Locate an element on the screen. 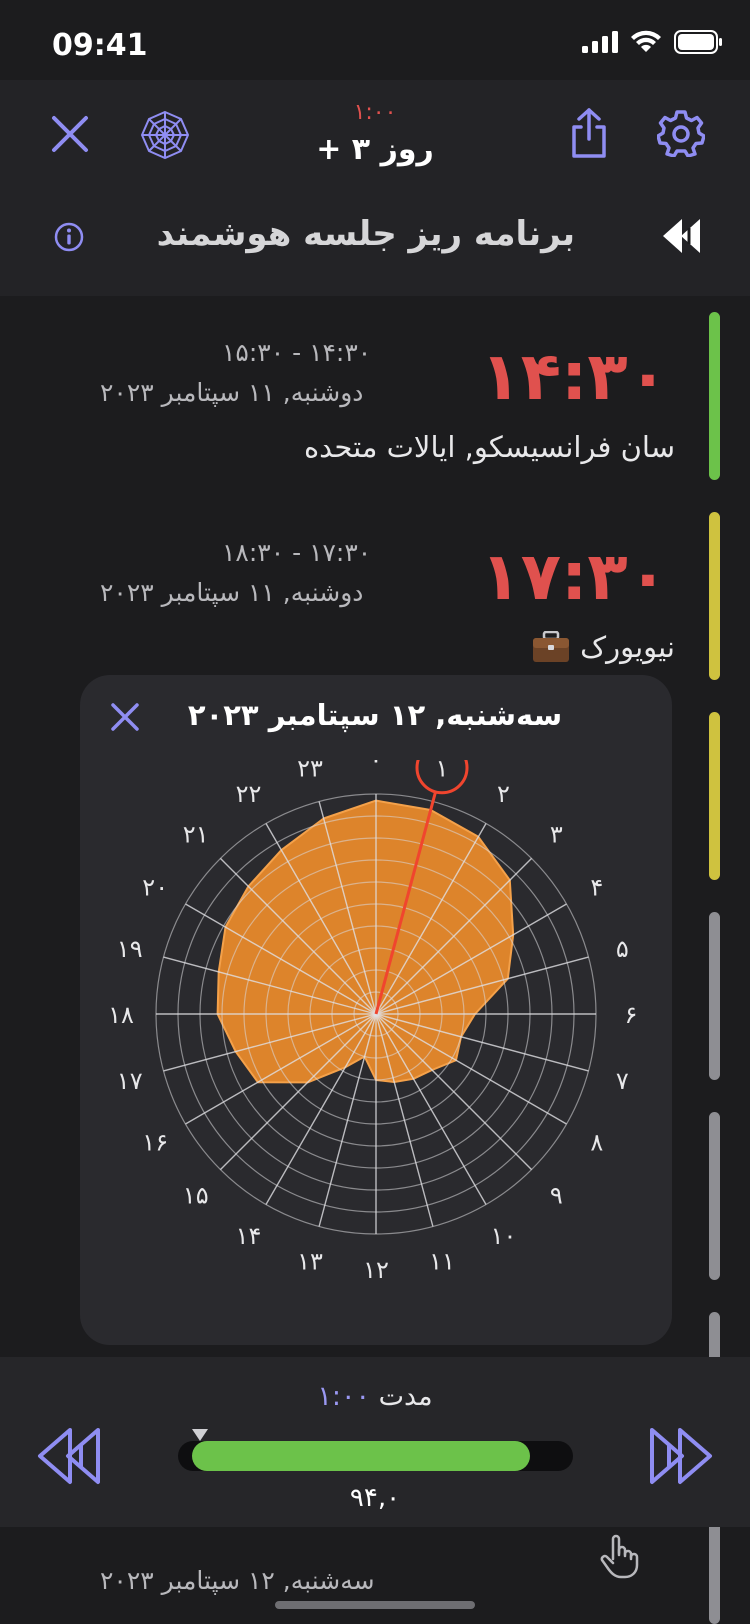 This screenshot has height=1624, width=750. info-icon is located at coordinates (69, 237).